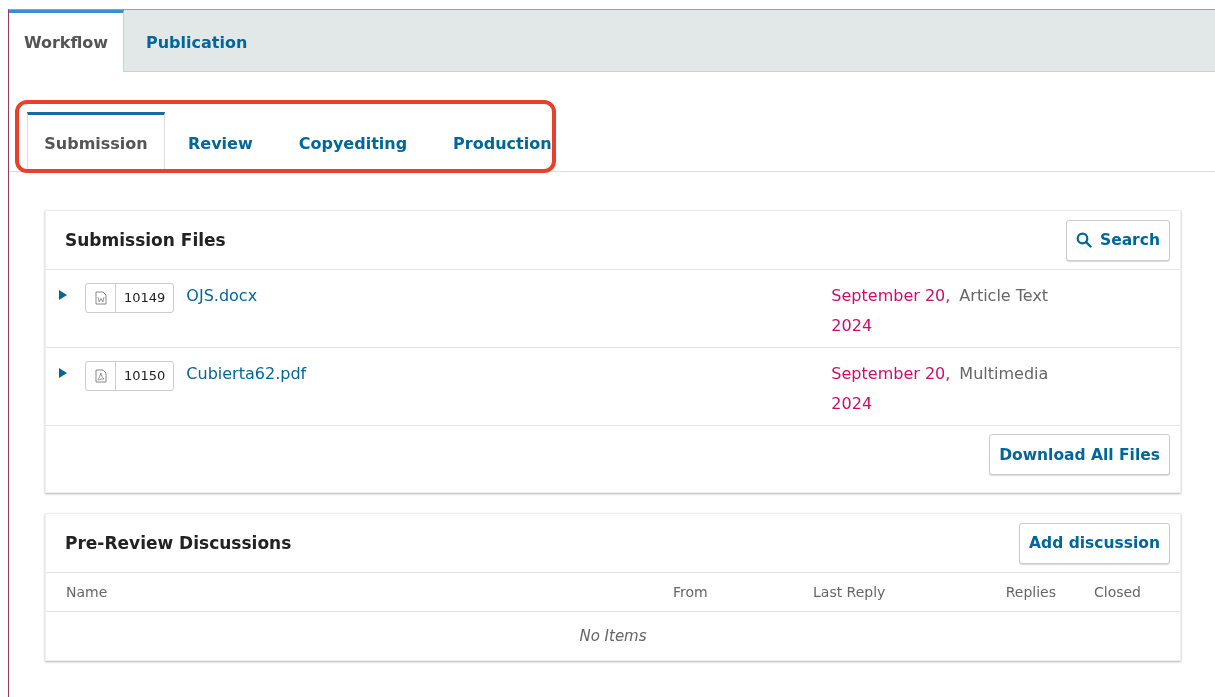 The height and width of the screenshot is (697, 1215). I want to click on stage-tab: Production, so click(502, 141).